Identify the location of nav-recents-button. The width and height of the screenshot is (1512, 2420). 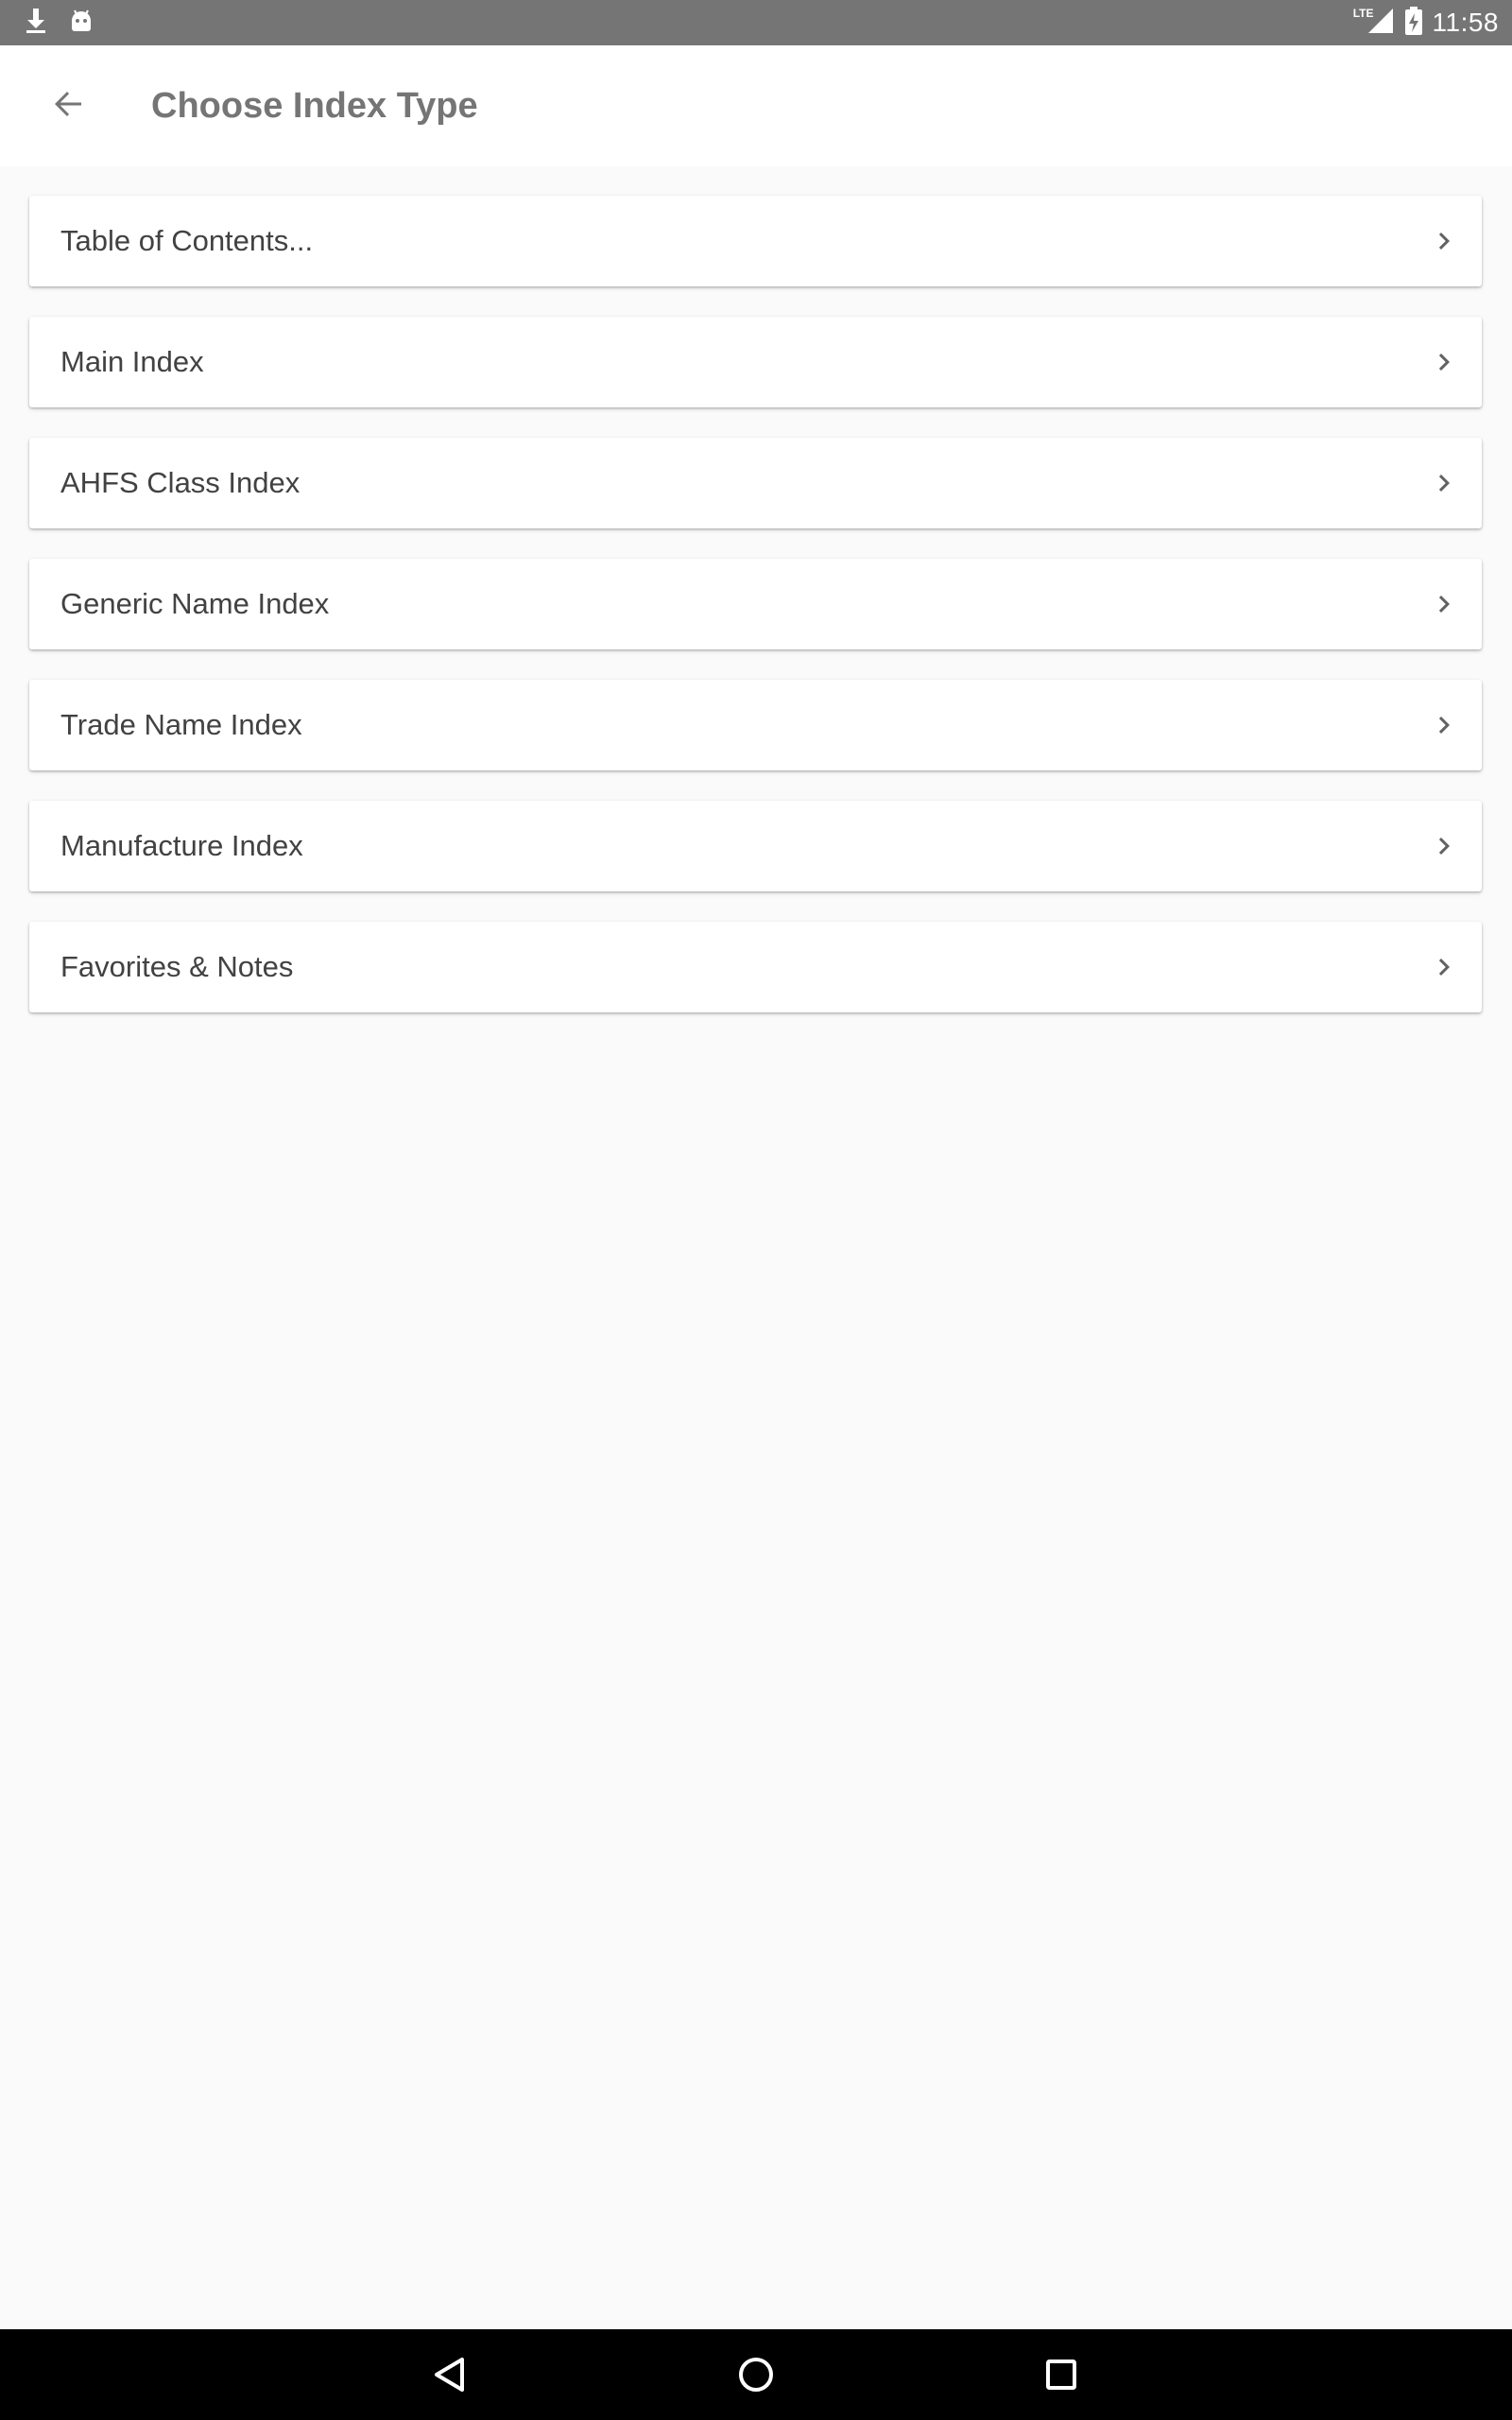
(1061, 2374).